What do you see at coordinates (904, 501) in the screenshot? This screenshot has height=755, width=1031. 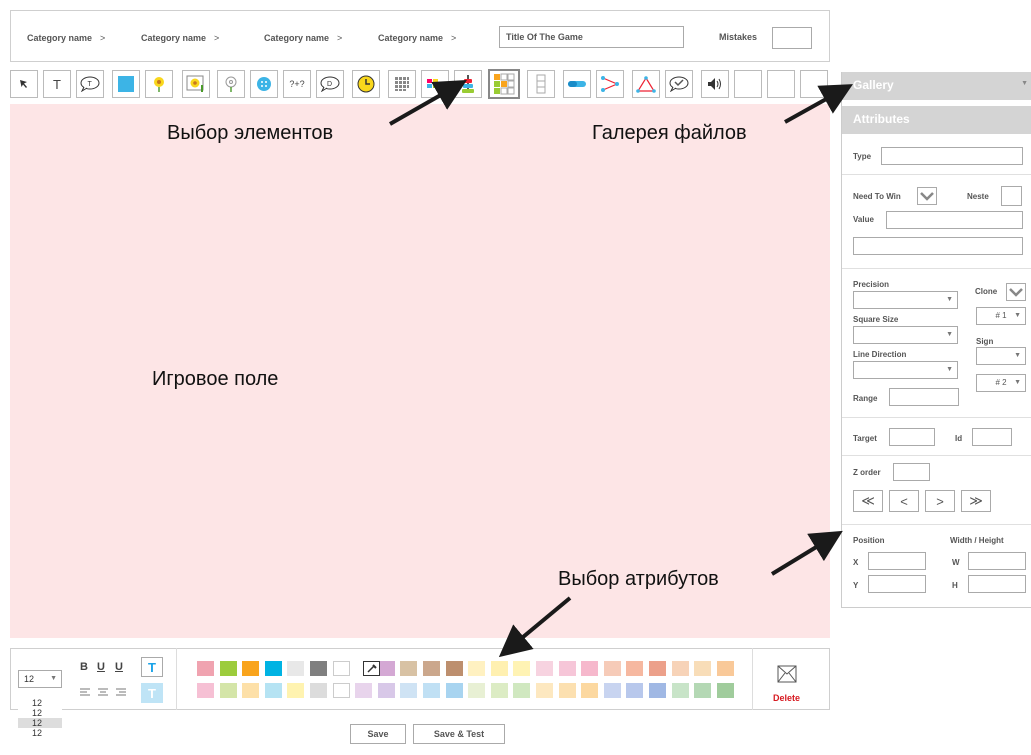 I see `send-backward-button: <` at bounding box center [904, 501].